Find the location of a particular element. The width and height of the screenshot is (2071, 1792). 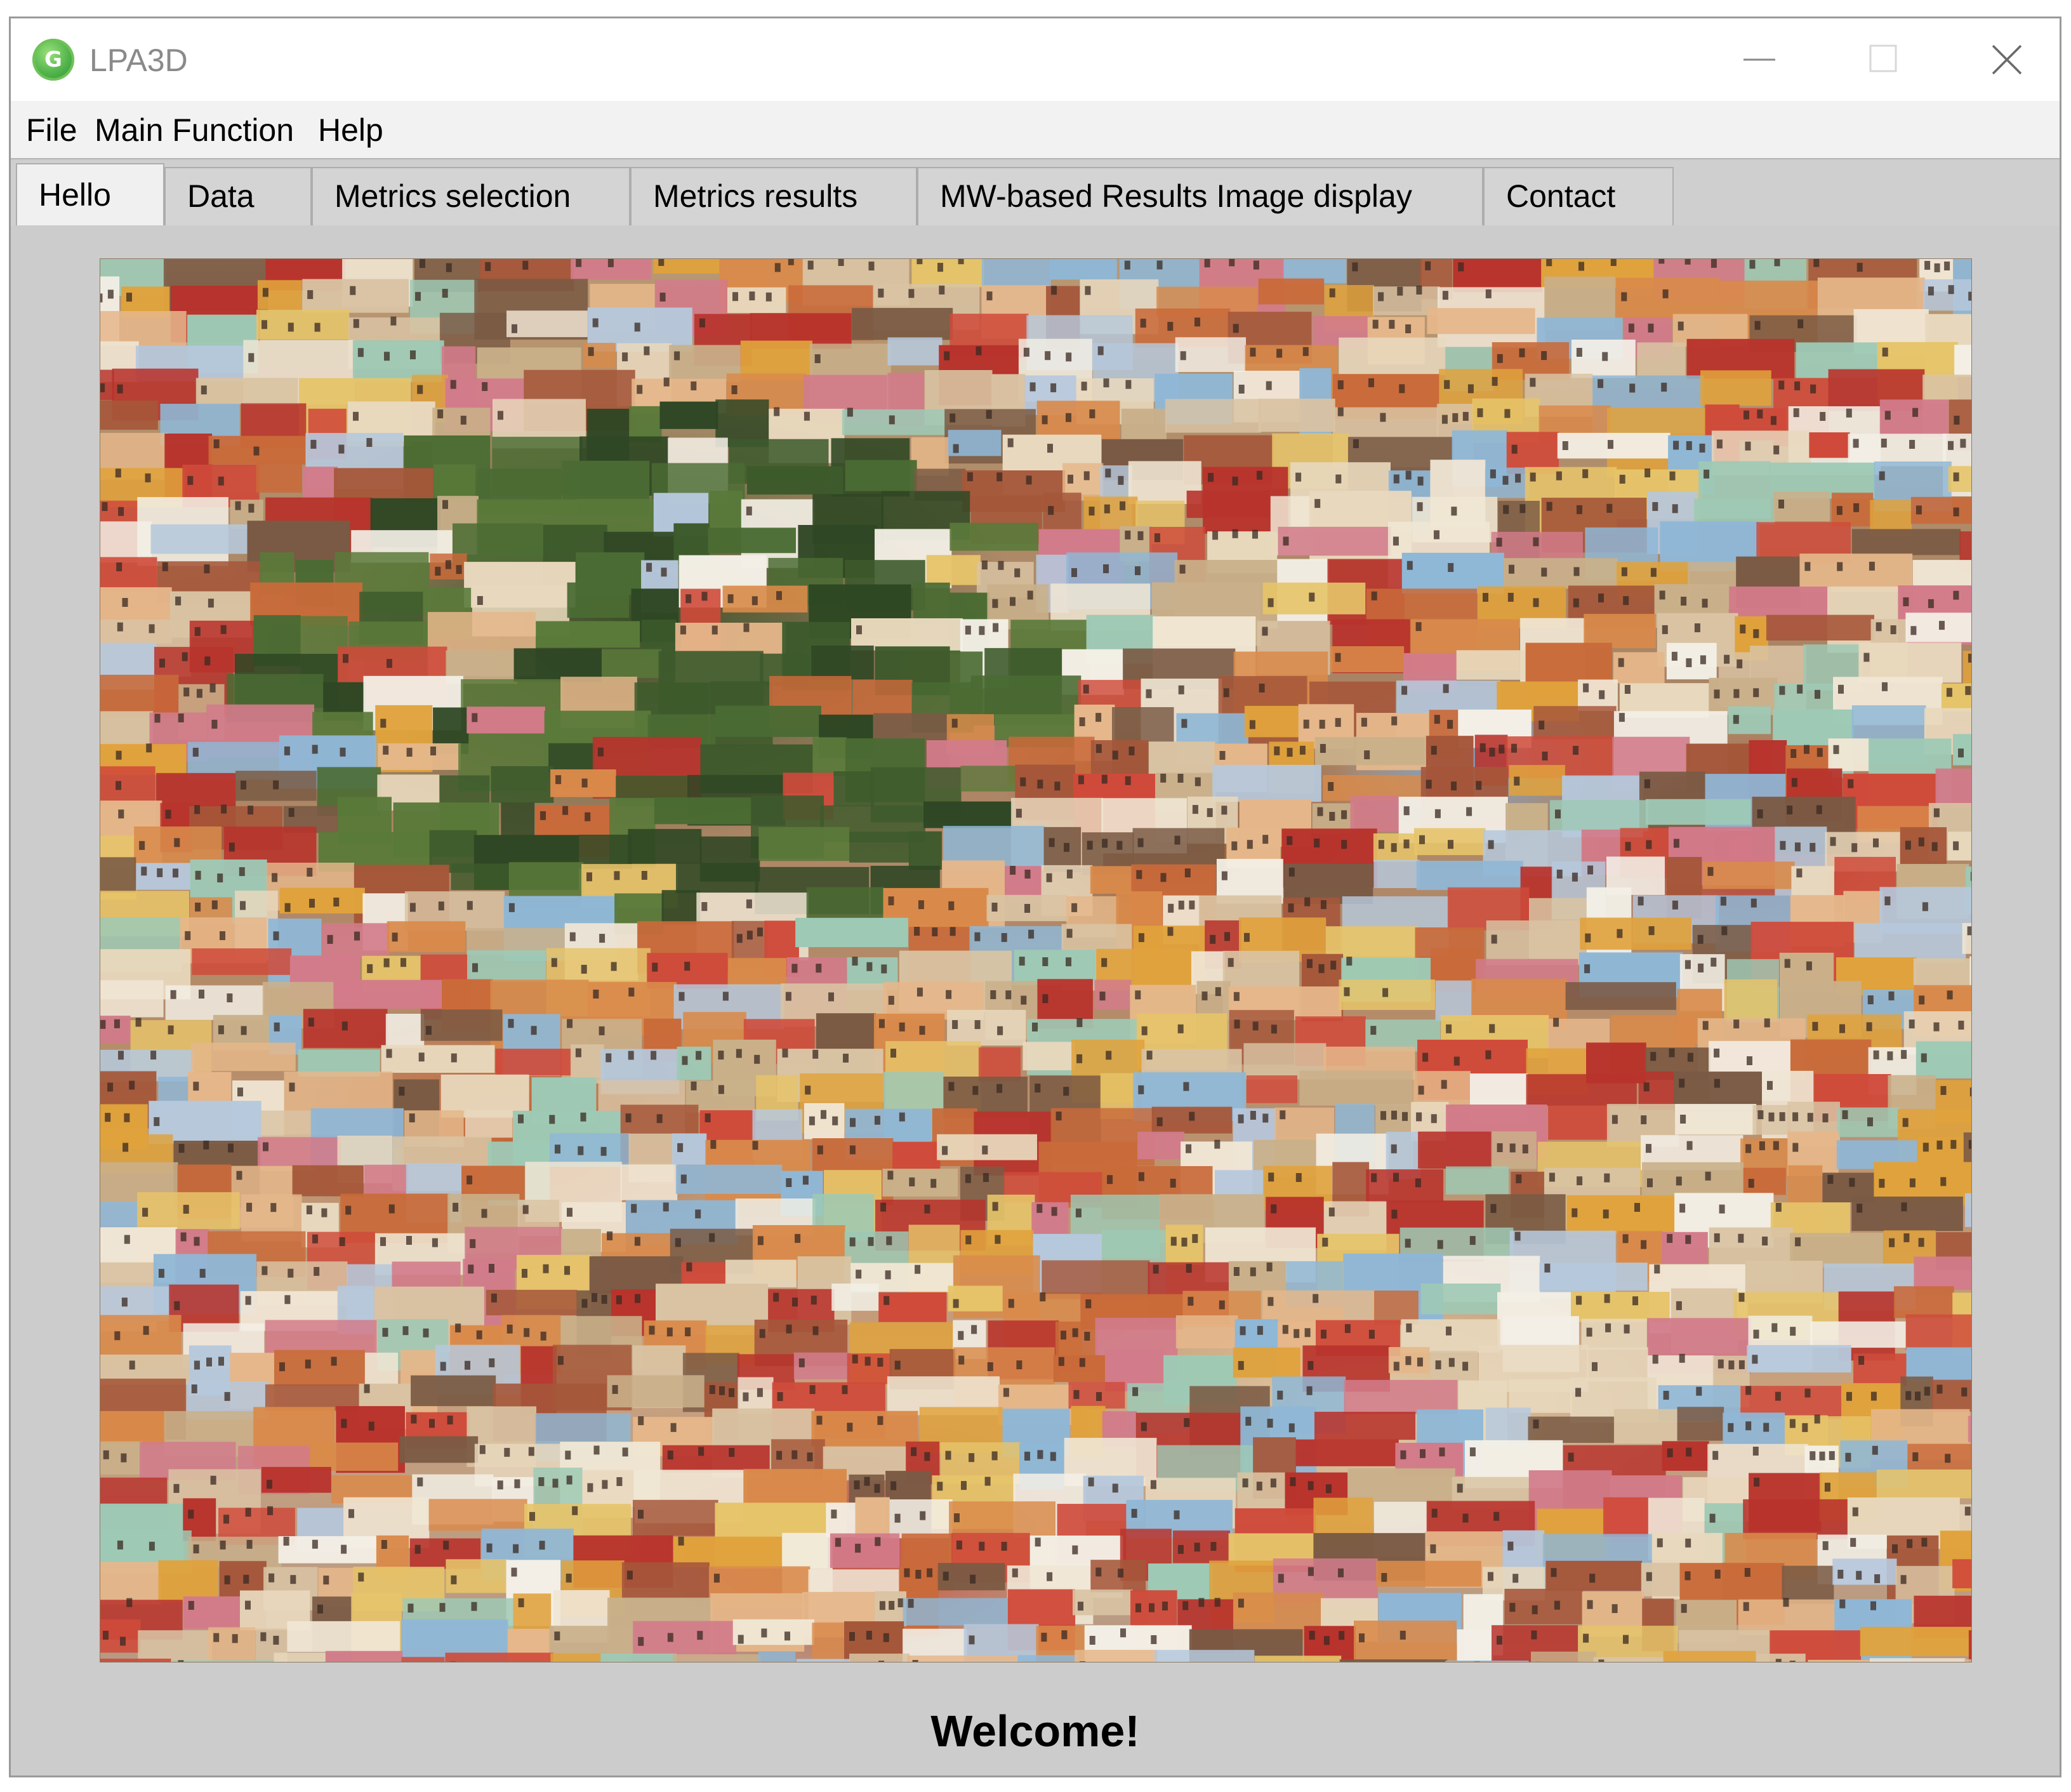

app-logo-icon: G is located at coordinates (53, 60).